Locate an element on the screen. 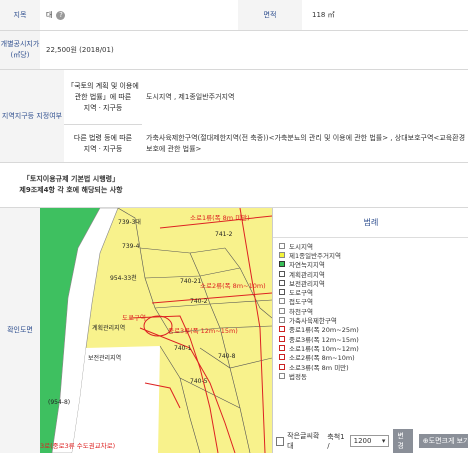 This screenshot has width=468, height=453. change-button: 변경 is located at coordinates (403, 441).